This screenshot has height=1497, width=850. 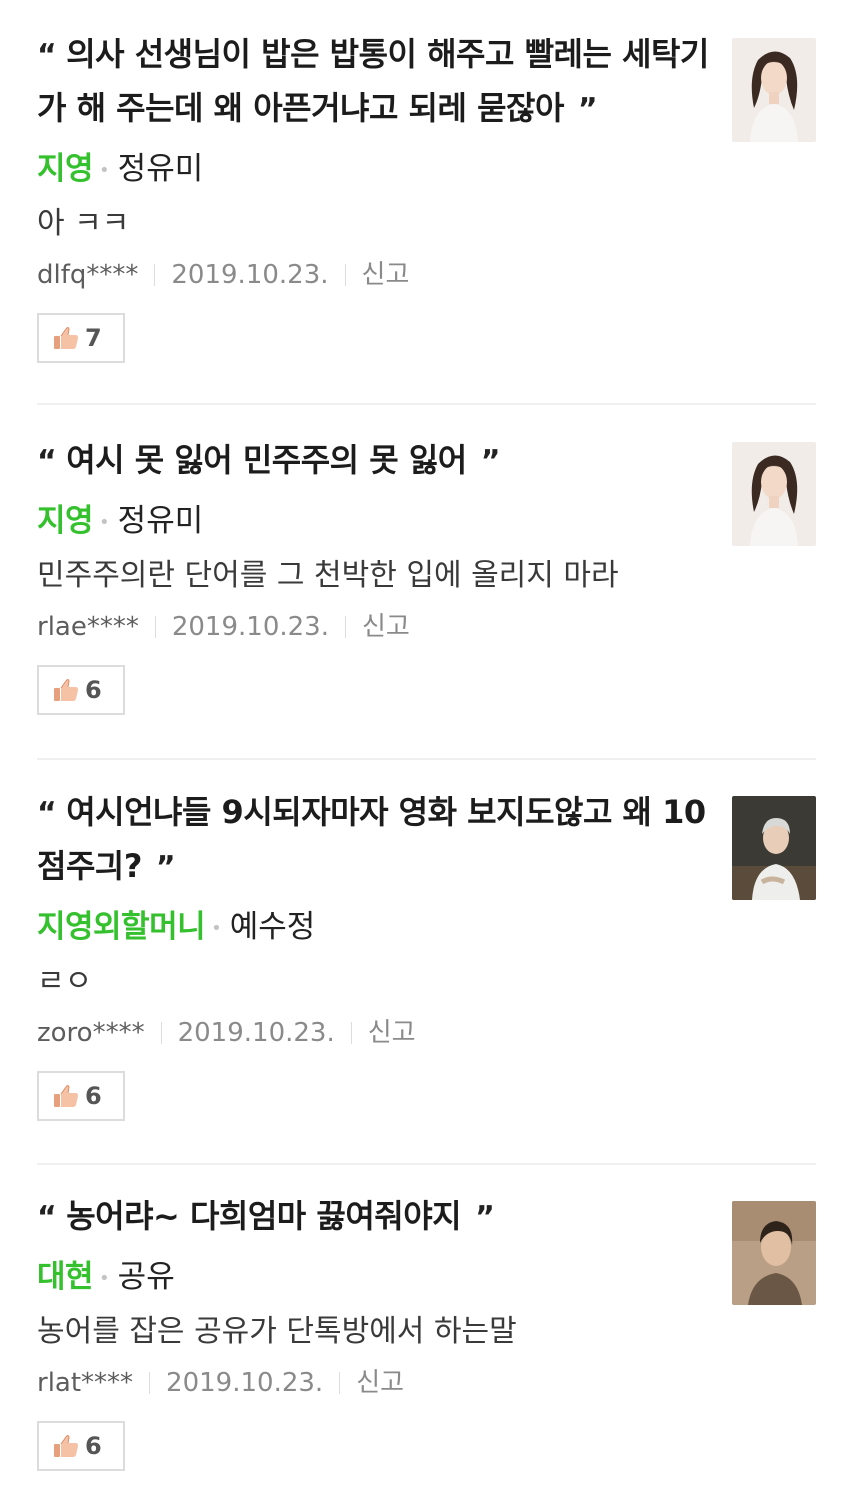 I want to click on like-count: 7, so click(x=93, y=338).